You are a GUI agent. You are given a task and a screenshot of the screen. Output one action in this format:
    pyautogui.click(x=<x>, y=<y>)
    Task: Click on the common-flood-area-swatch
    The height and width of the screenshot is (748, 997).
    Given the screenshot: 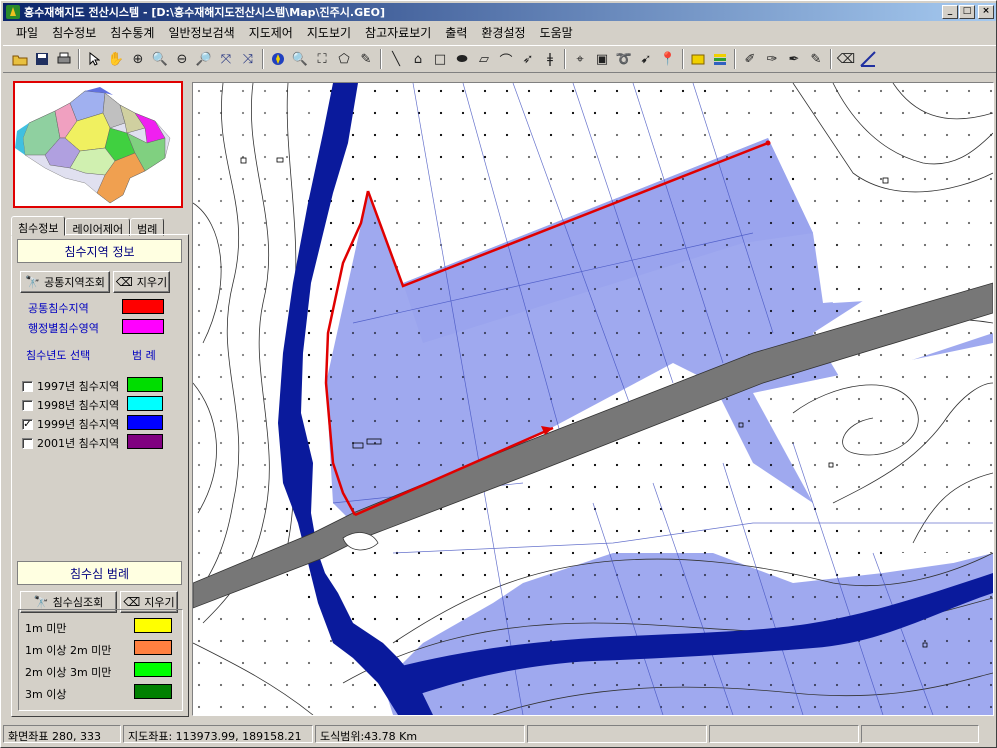 What is the action you would take?
    pyautogui.click(x=143, y=306)
    